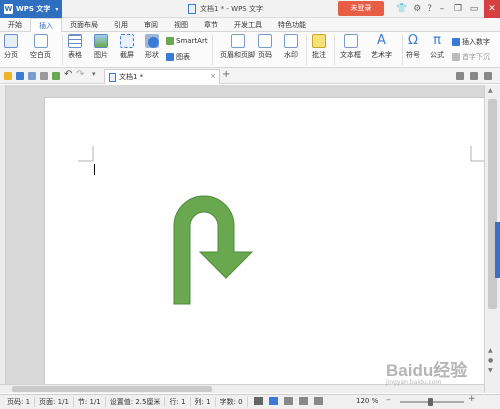 This screenshot has width=500, height=409. Describe the element at coordinates (265, 55) in the screenshot. I see `page-number-label: 页码` at that location.